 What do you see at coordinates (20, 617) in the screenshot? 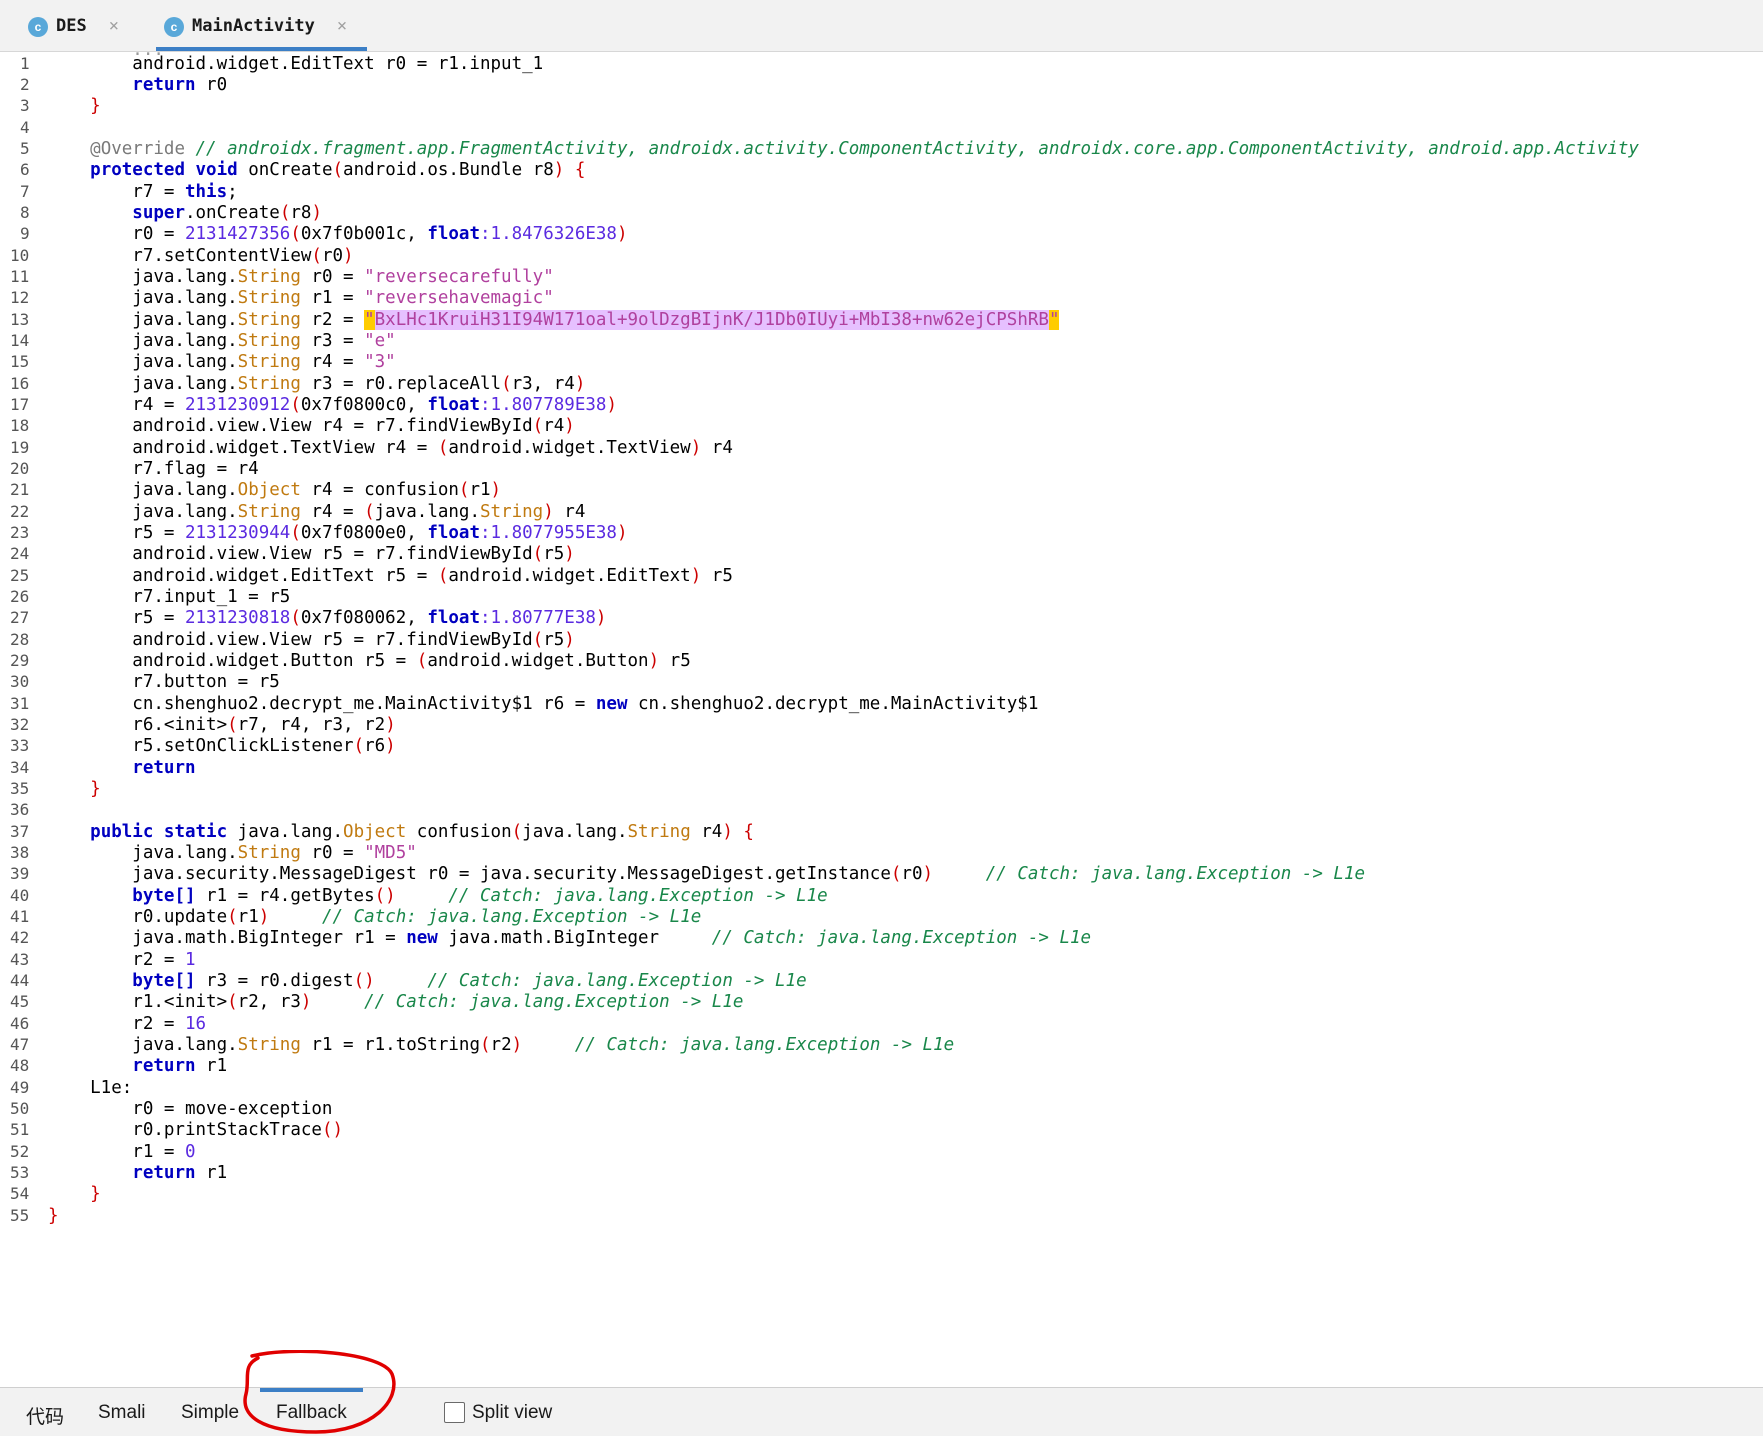
I see `line-number: 27` at bounding box center [20, 617].